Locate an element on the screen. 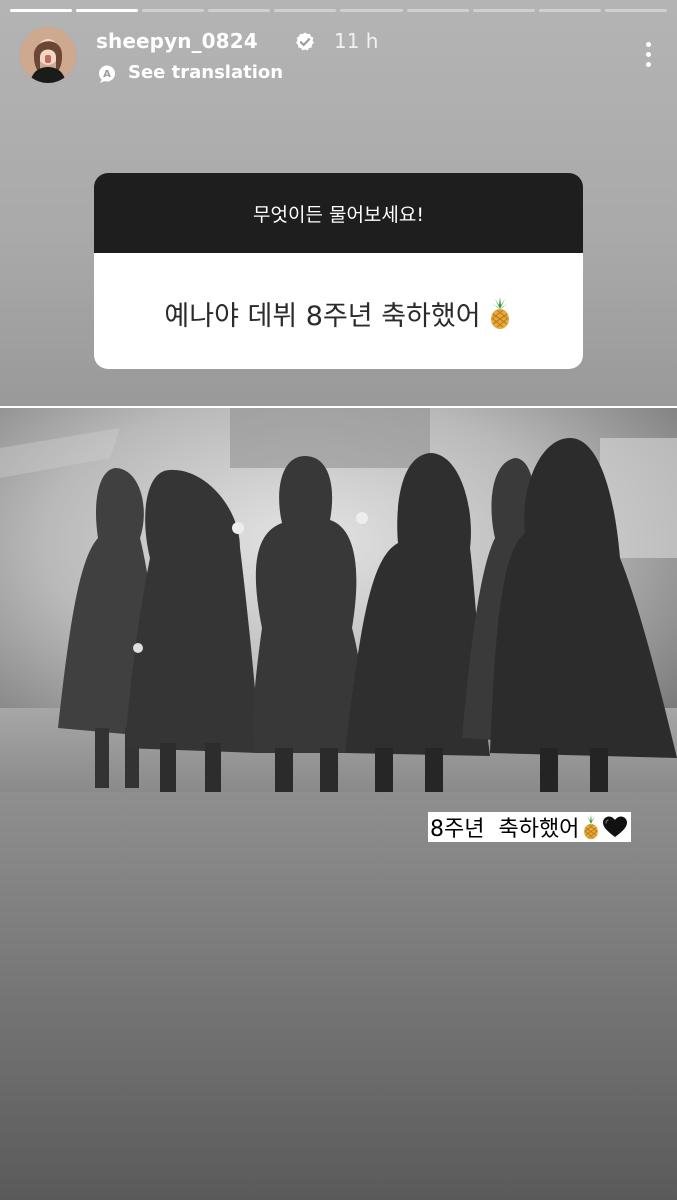 This screenshot has height=1200, width=677. caption-sticker: 8주년 축하했어 is located at coordinates (530, 827).